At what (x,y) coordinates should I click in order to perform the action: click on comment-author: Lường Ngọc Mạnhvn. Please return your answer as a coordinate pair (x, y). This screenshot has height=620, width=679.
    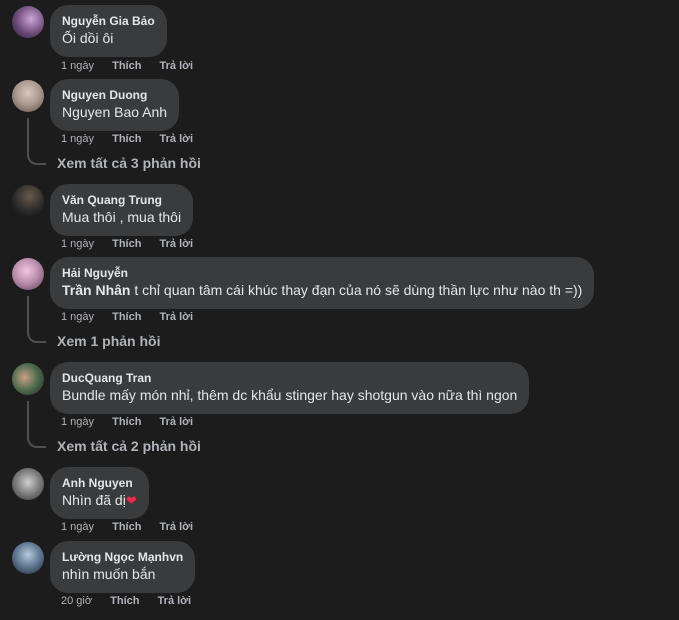
    Looking at the image, I should click on (122, 557).